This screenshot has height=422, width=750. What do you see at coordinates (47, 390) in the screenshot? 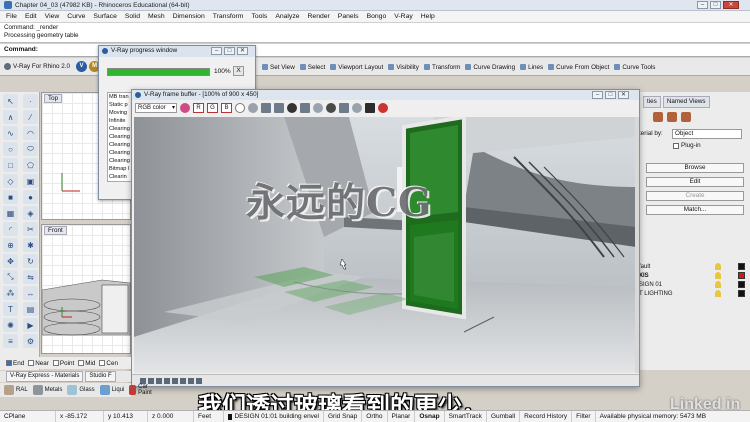
I see `material-item: Metals` at bounding box center [47, 390].